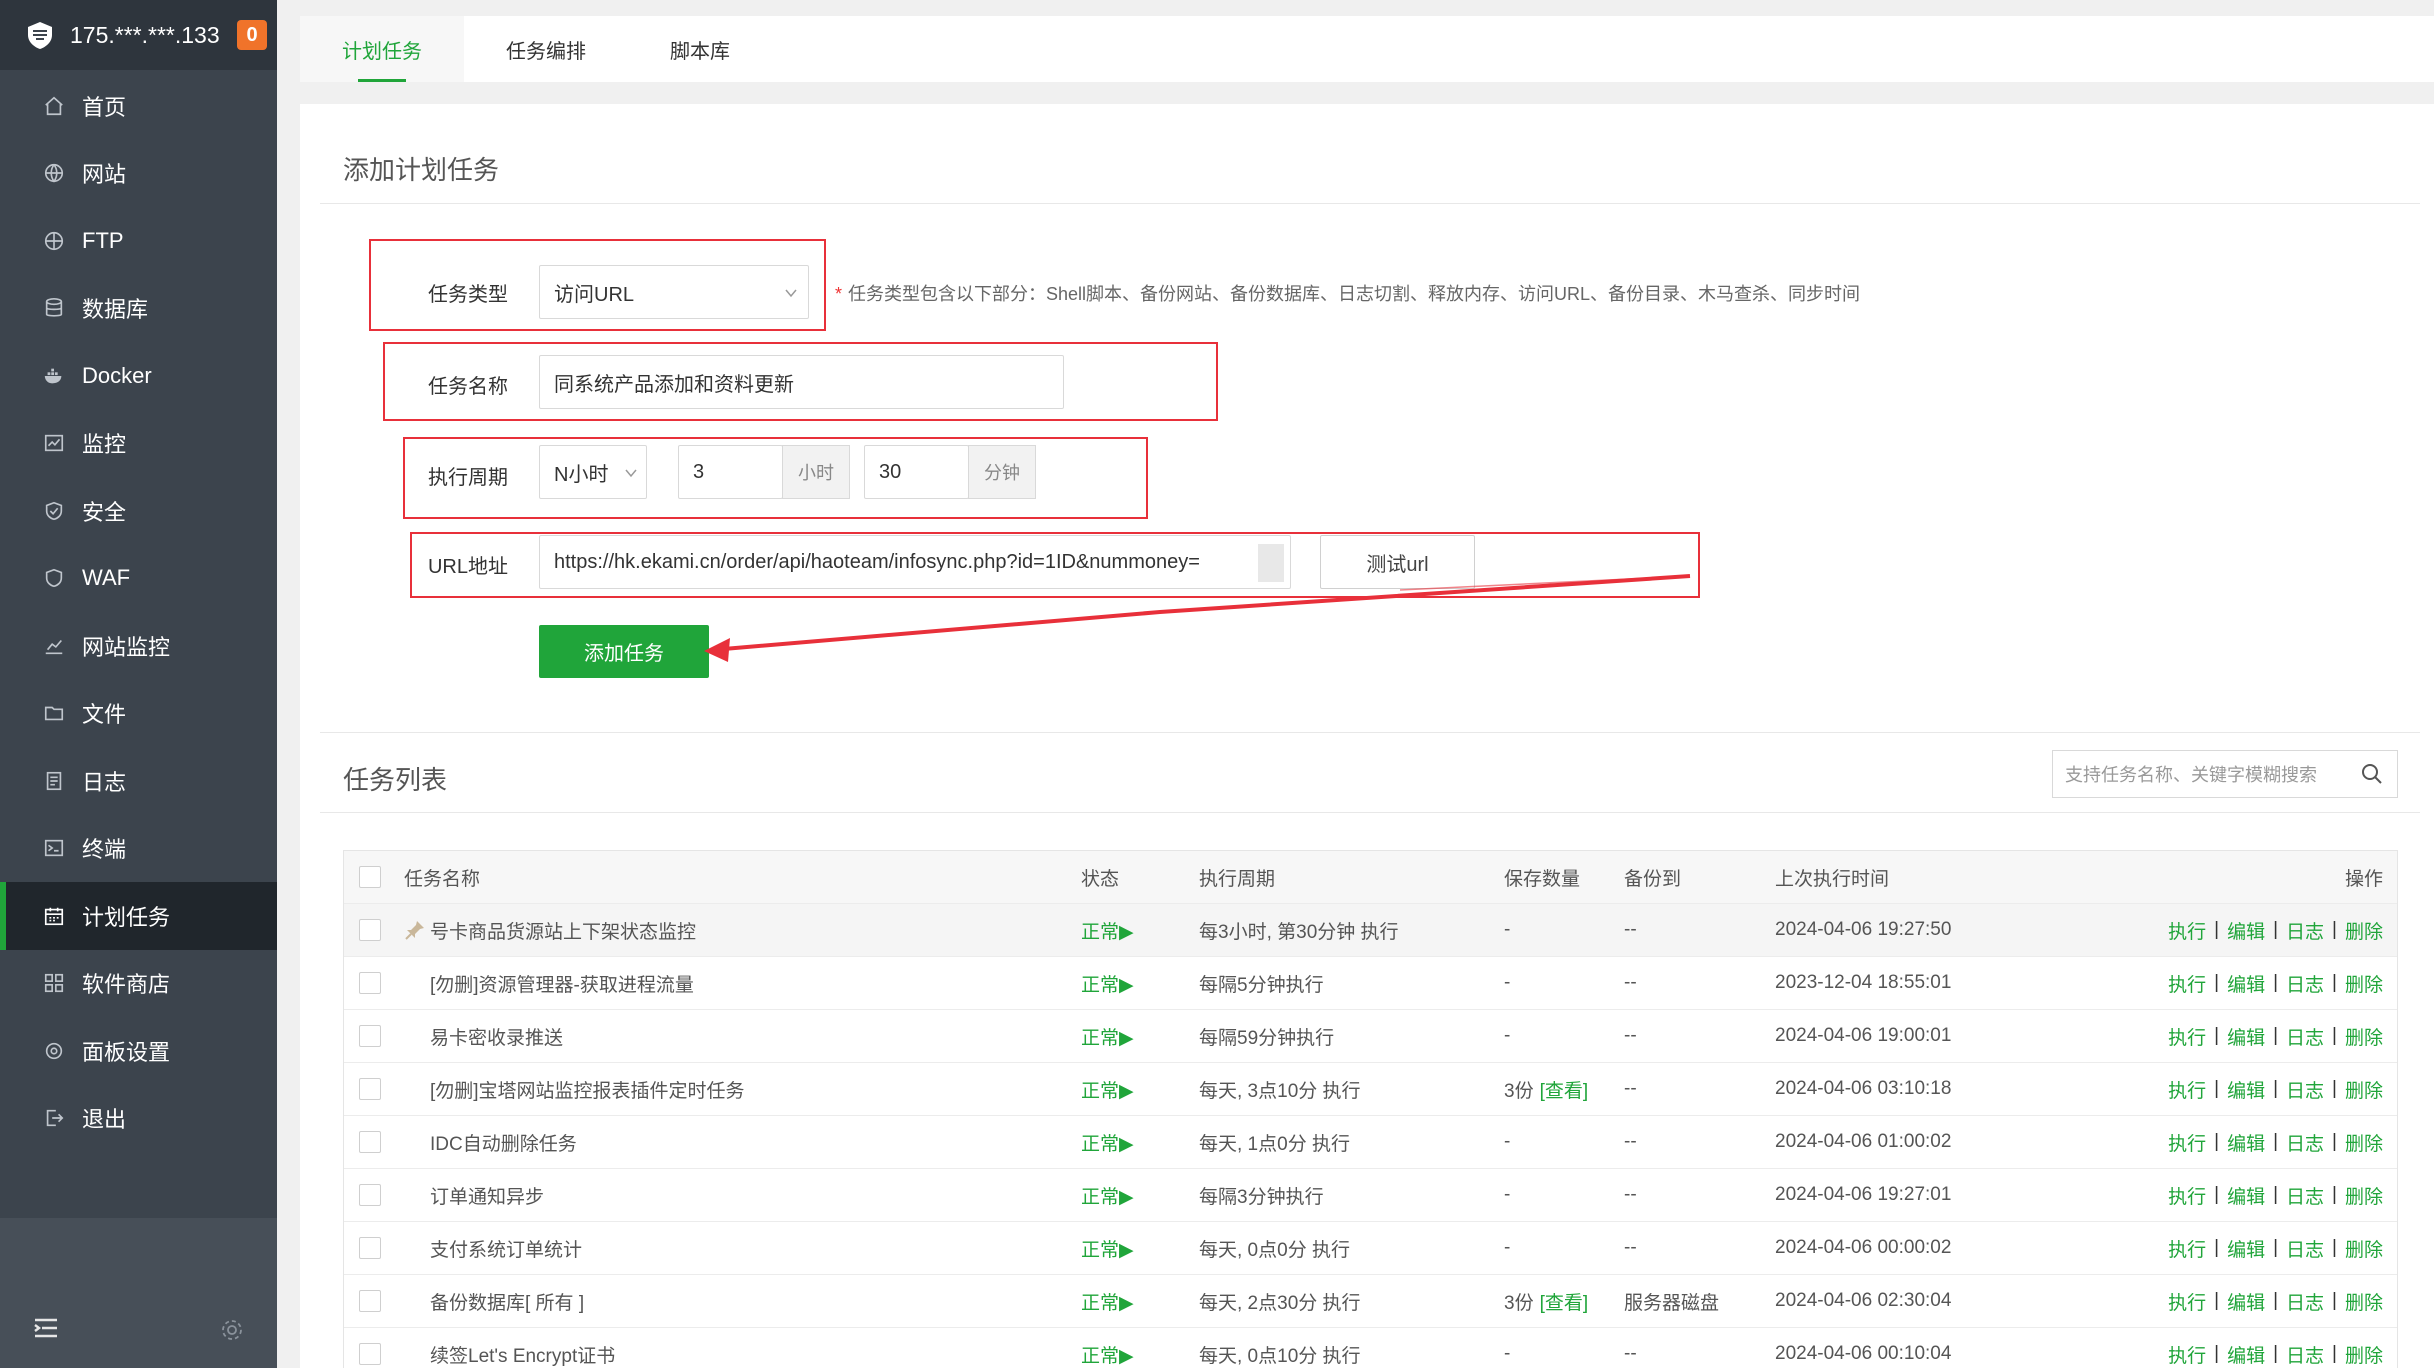  I want to click on col-header-ops: 操作, so click(2363, 879).